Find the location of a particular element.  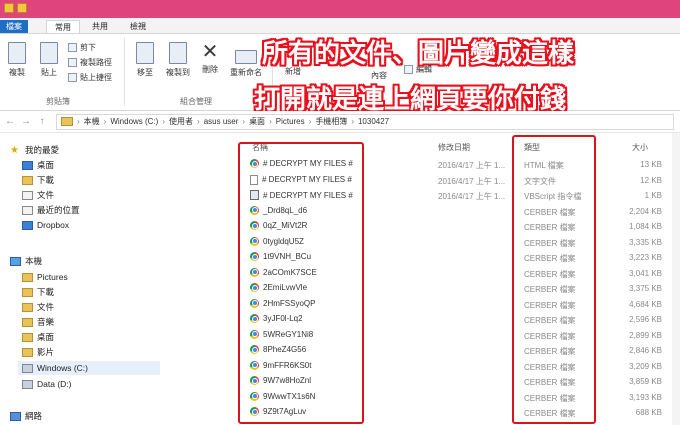

file-size: 2,899 KB is located at coordinates (645, 335).